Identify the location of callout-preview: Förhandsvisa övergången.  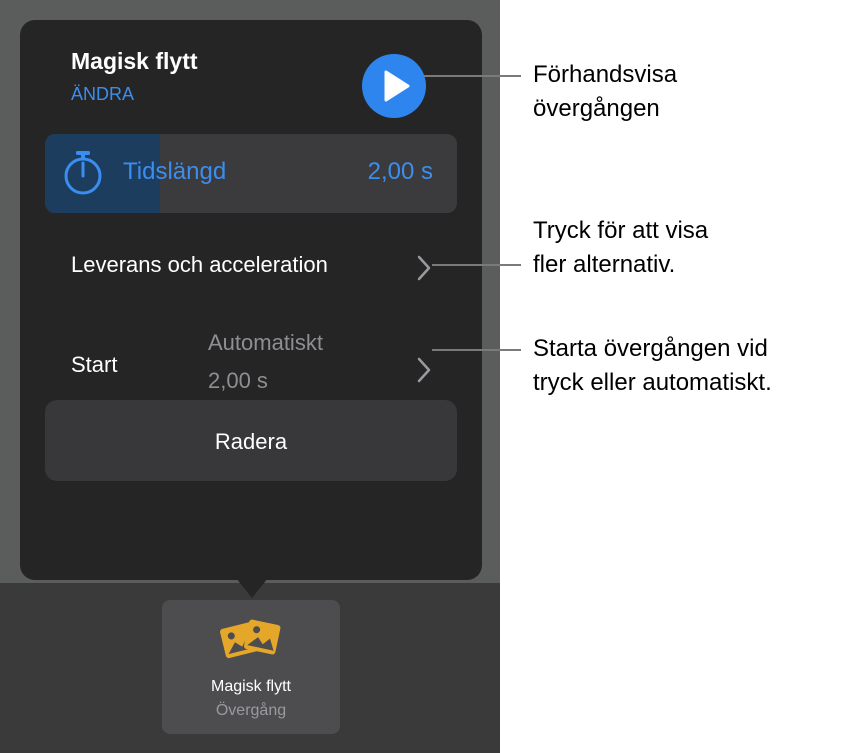
(605, 92).